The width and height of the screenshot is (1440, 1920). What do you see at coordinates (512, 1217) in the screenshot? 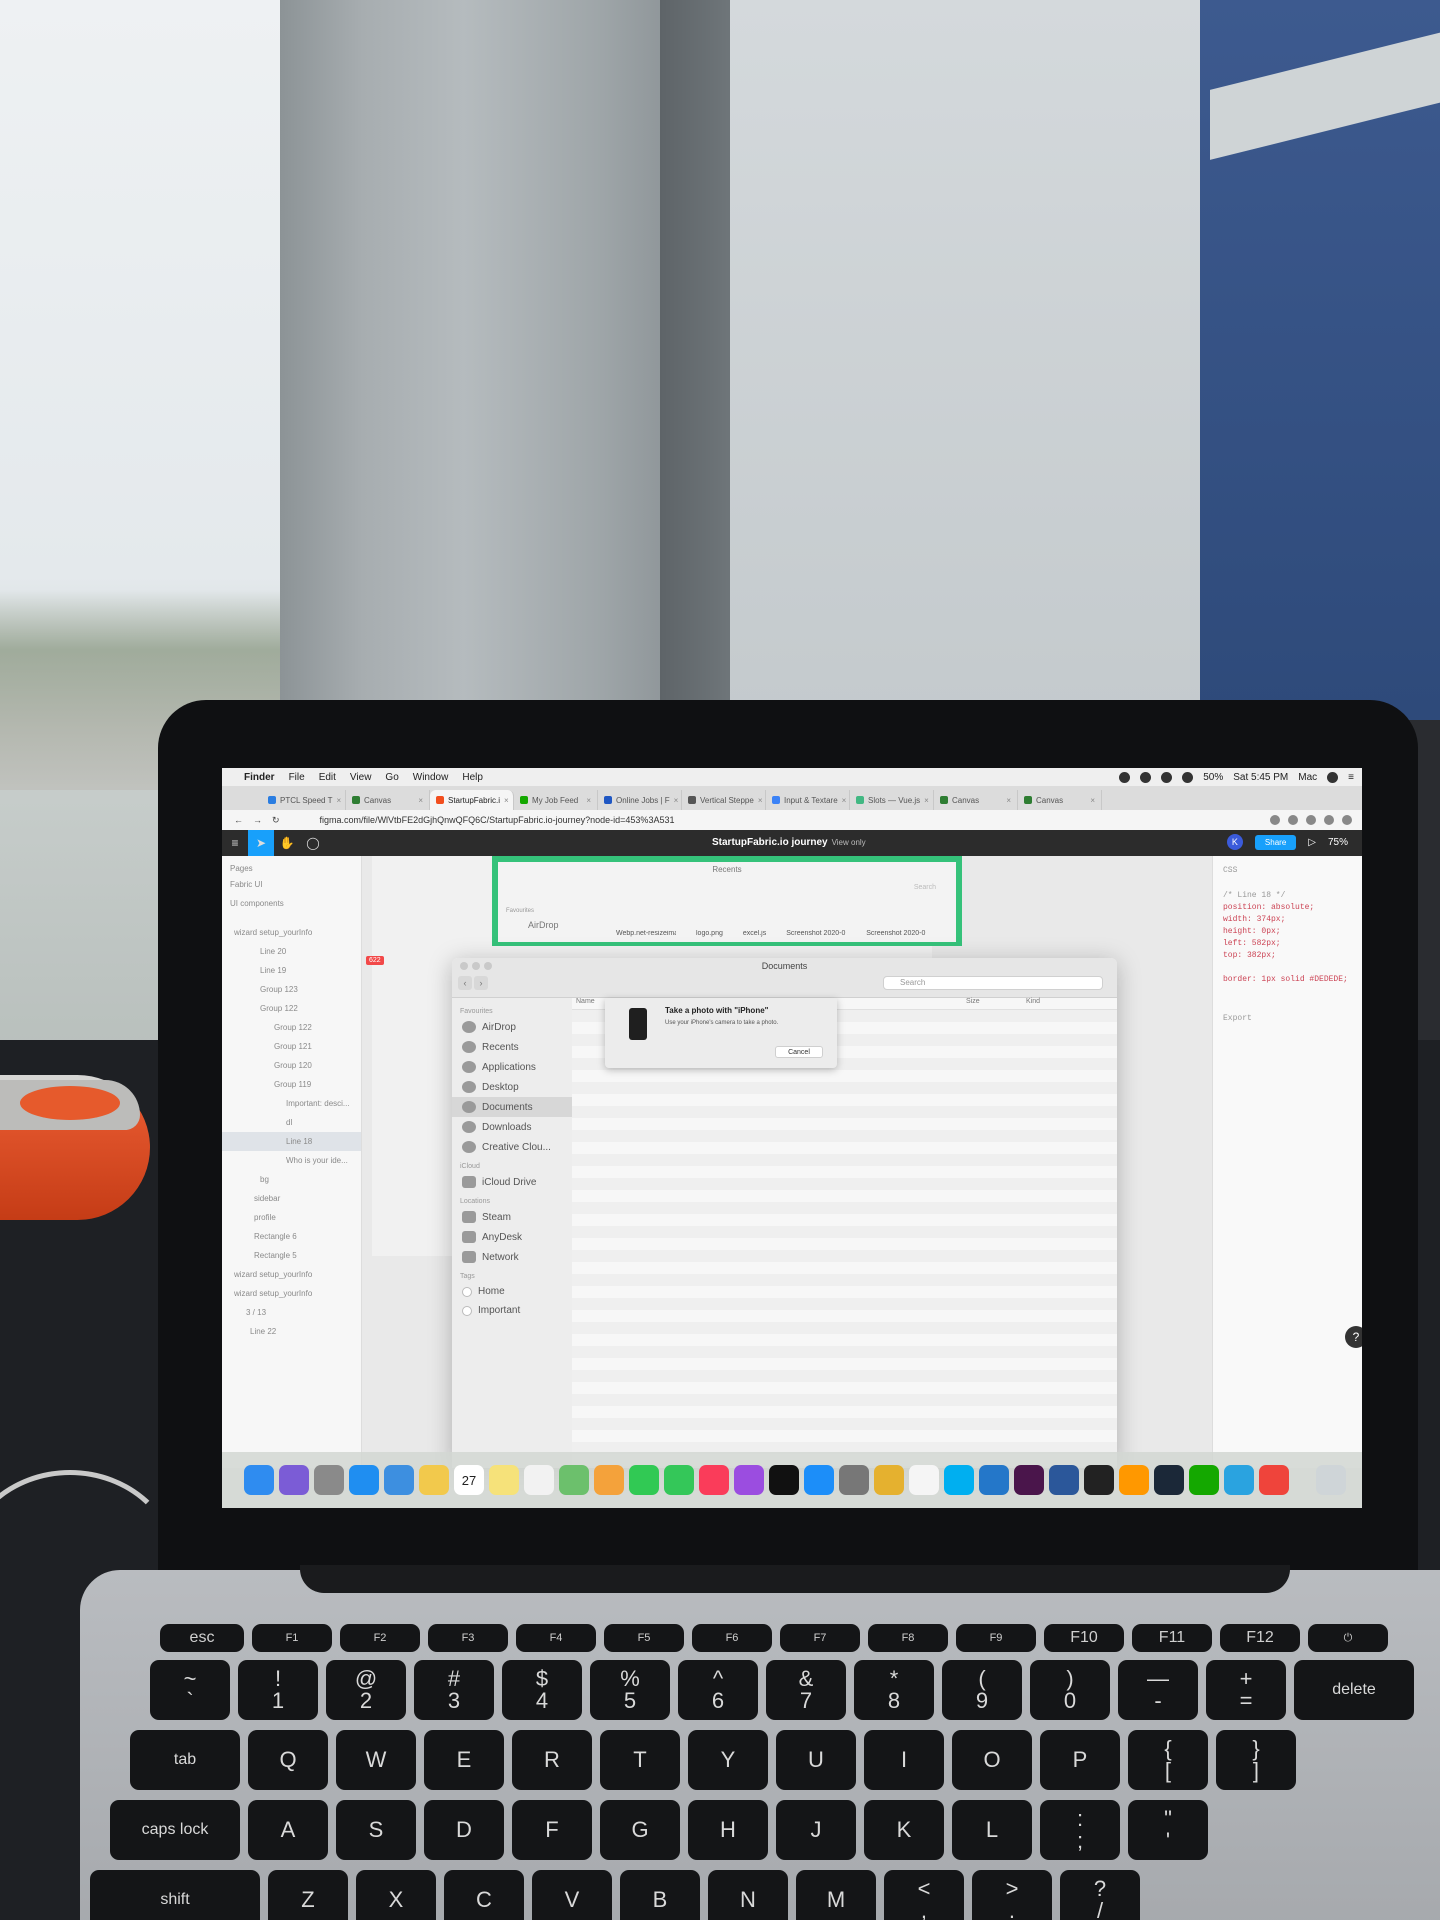
I see `sidebar-item: Steam` at bounding box center [512, 1217].